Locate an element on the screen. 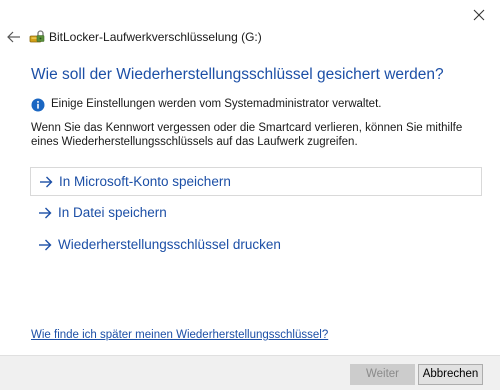 The height and width of the screenshot is (390, 500). footer-bar: Weiter Abbrechen is located at coordinates (250, 372).